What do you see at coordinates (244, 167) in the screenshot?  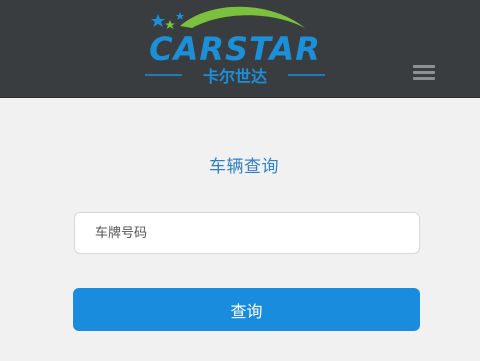 I see `page-title: 车辆查询` at bounding box center [244, 167].